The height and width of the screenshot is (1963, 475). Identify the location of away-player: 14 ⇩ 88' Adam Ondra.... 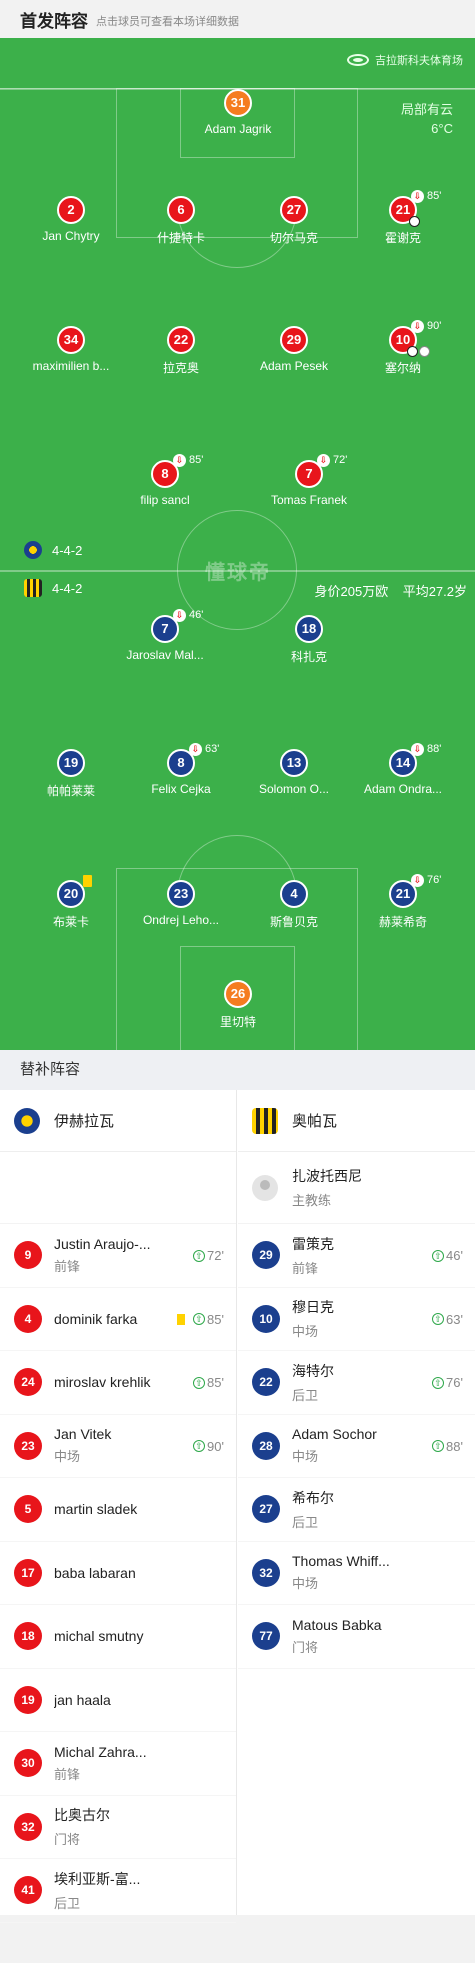
(403, 769).